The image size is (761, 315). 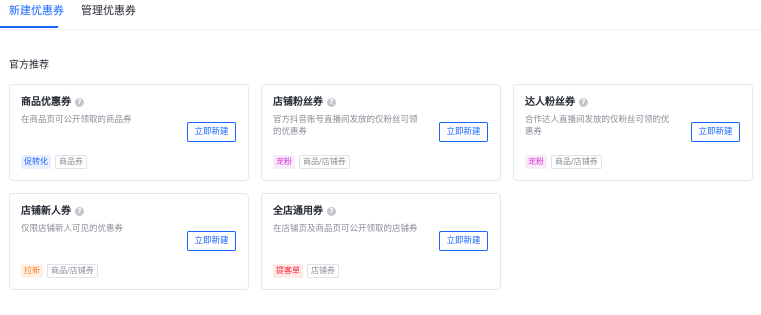 I want to click on tab-manage-coupon: 管理优惠券, so click(x=108, y=11).